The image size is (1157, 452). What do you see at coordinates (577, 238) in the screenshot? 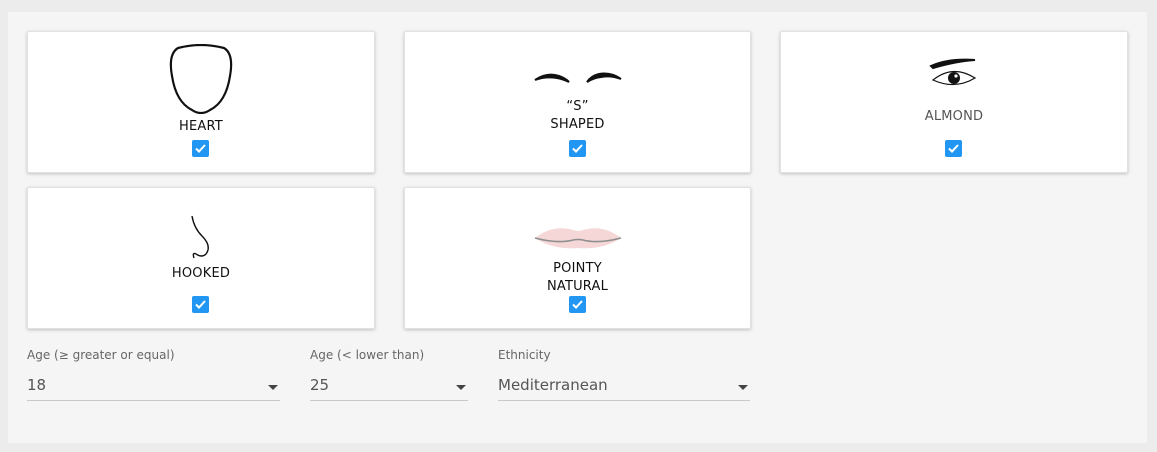
I see `pointy-natural-lips-icon` at bounding box center [577, 238].